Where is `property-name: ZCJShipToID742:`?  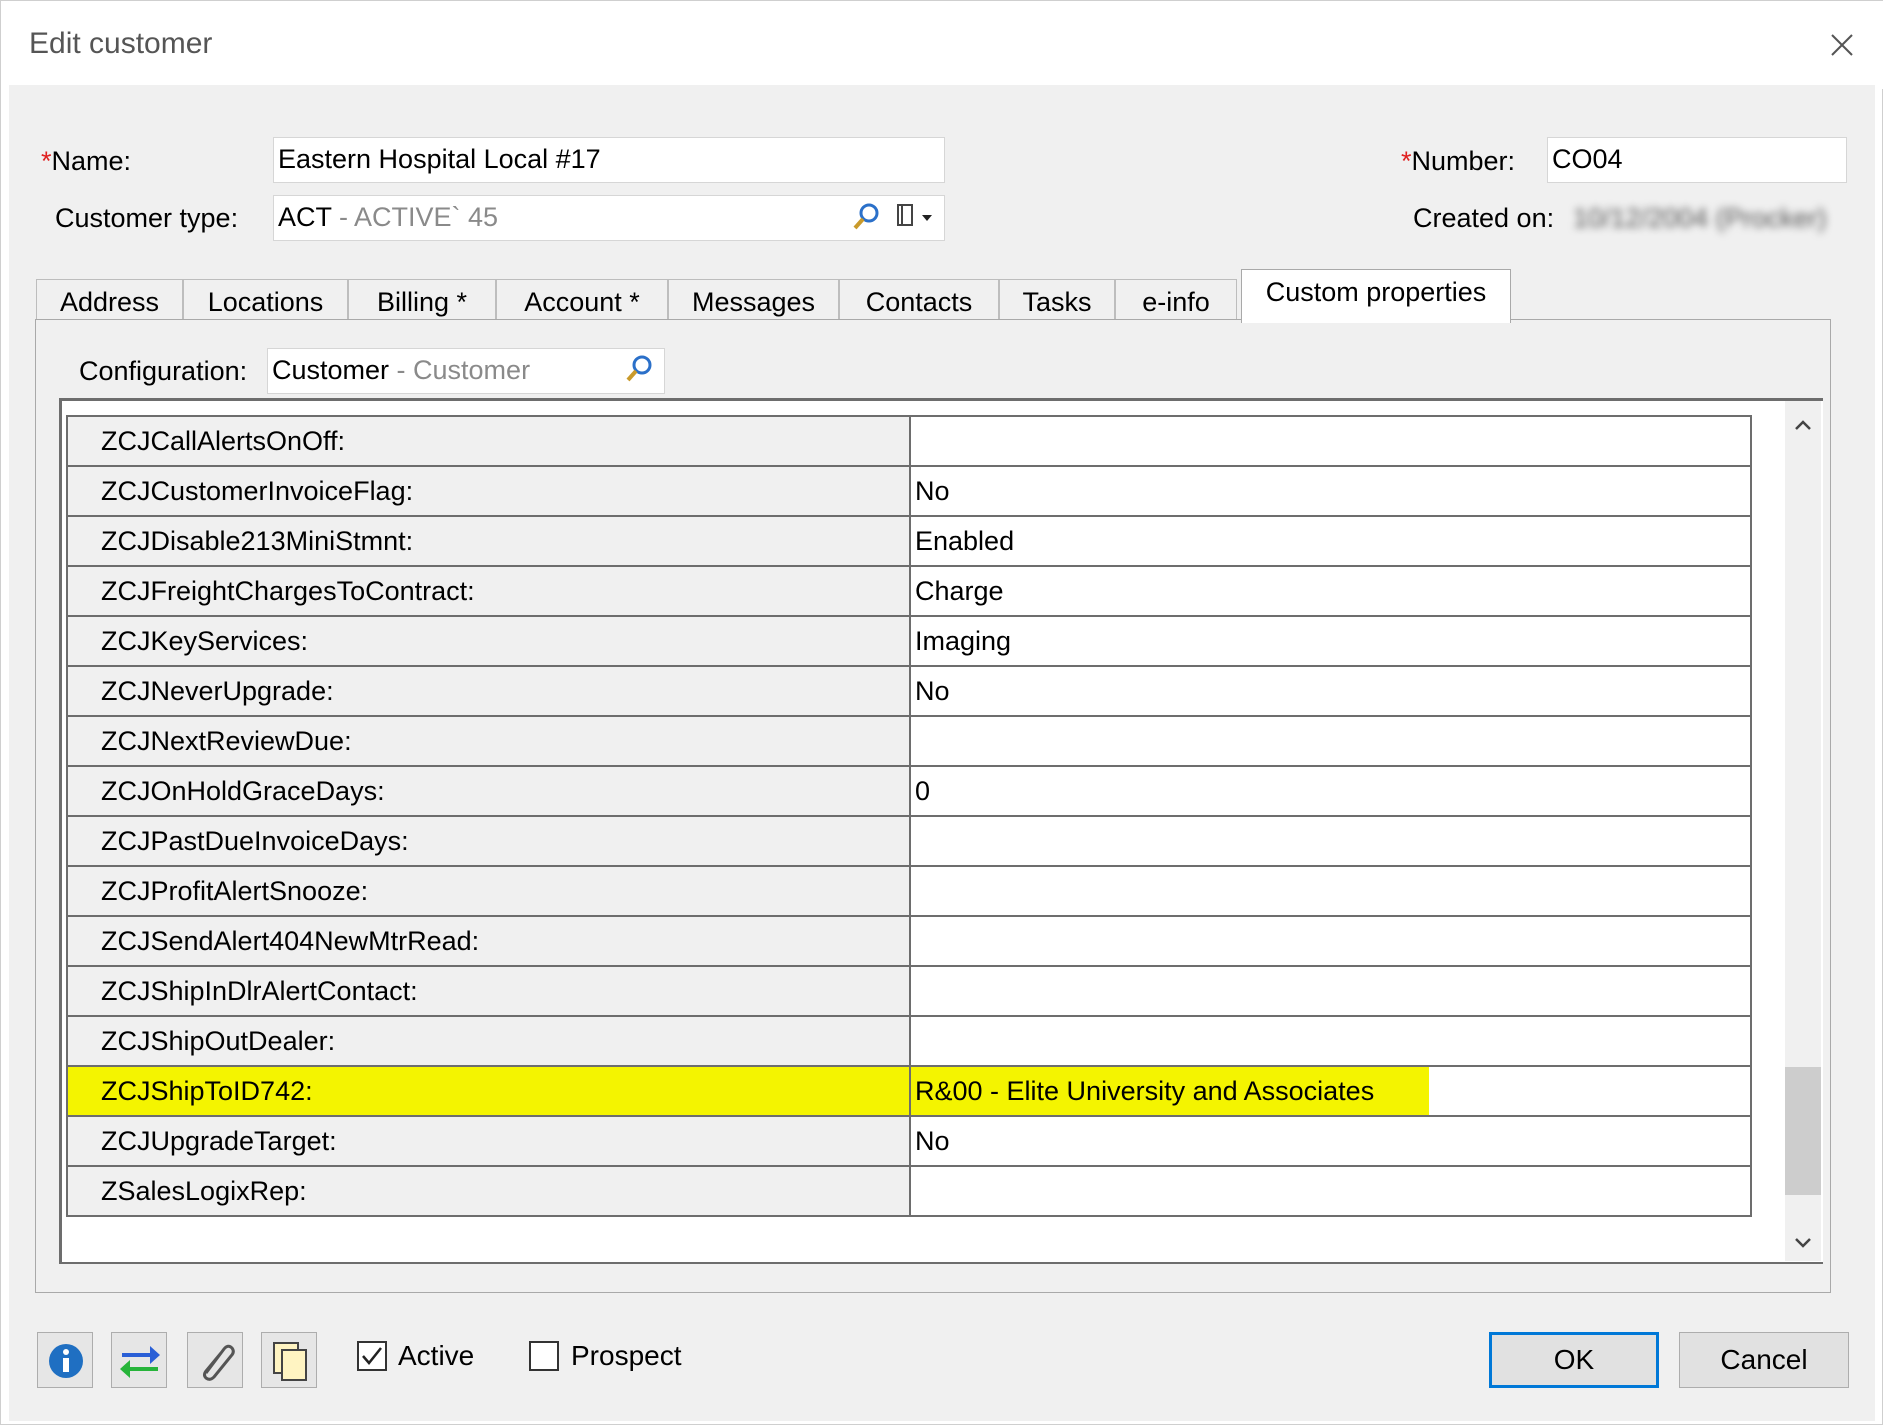
property-name: ZCJShipToID742: is located at coordinates (488, 1091).